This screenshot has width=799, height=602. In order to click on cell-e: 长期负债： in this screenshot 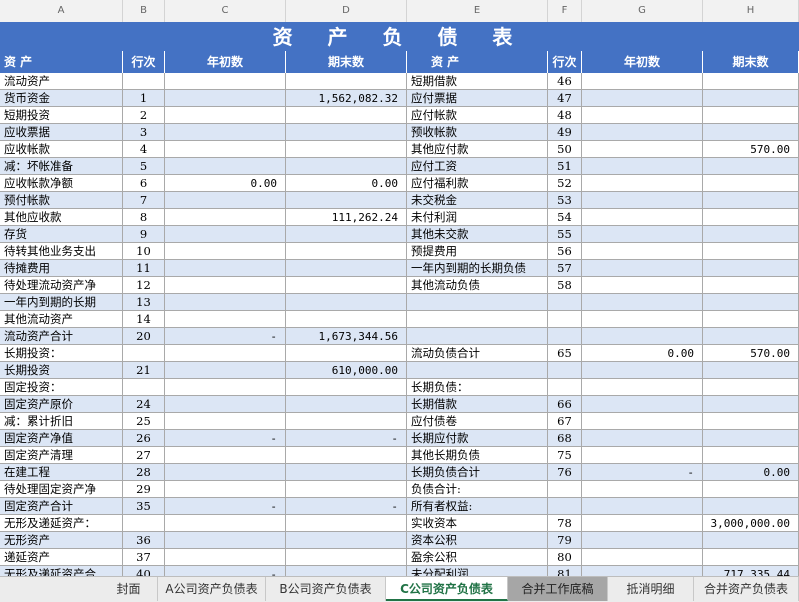, I will do `click(477, 387)`.